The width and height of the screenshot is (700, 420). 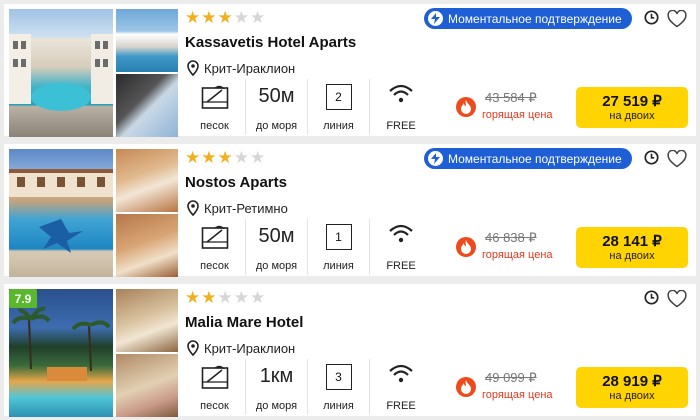 I want to click on line-value: 1, so click(x=338, y=237).